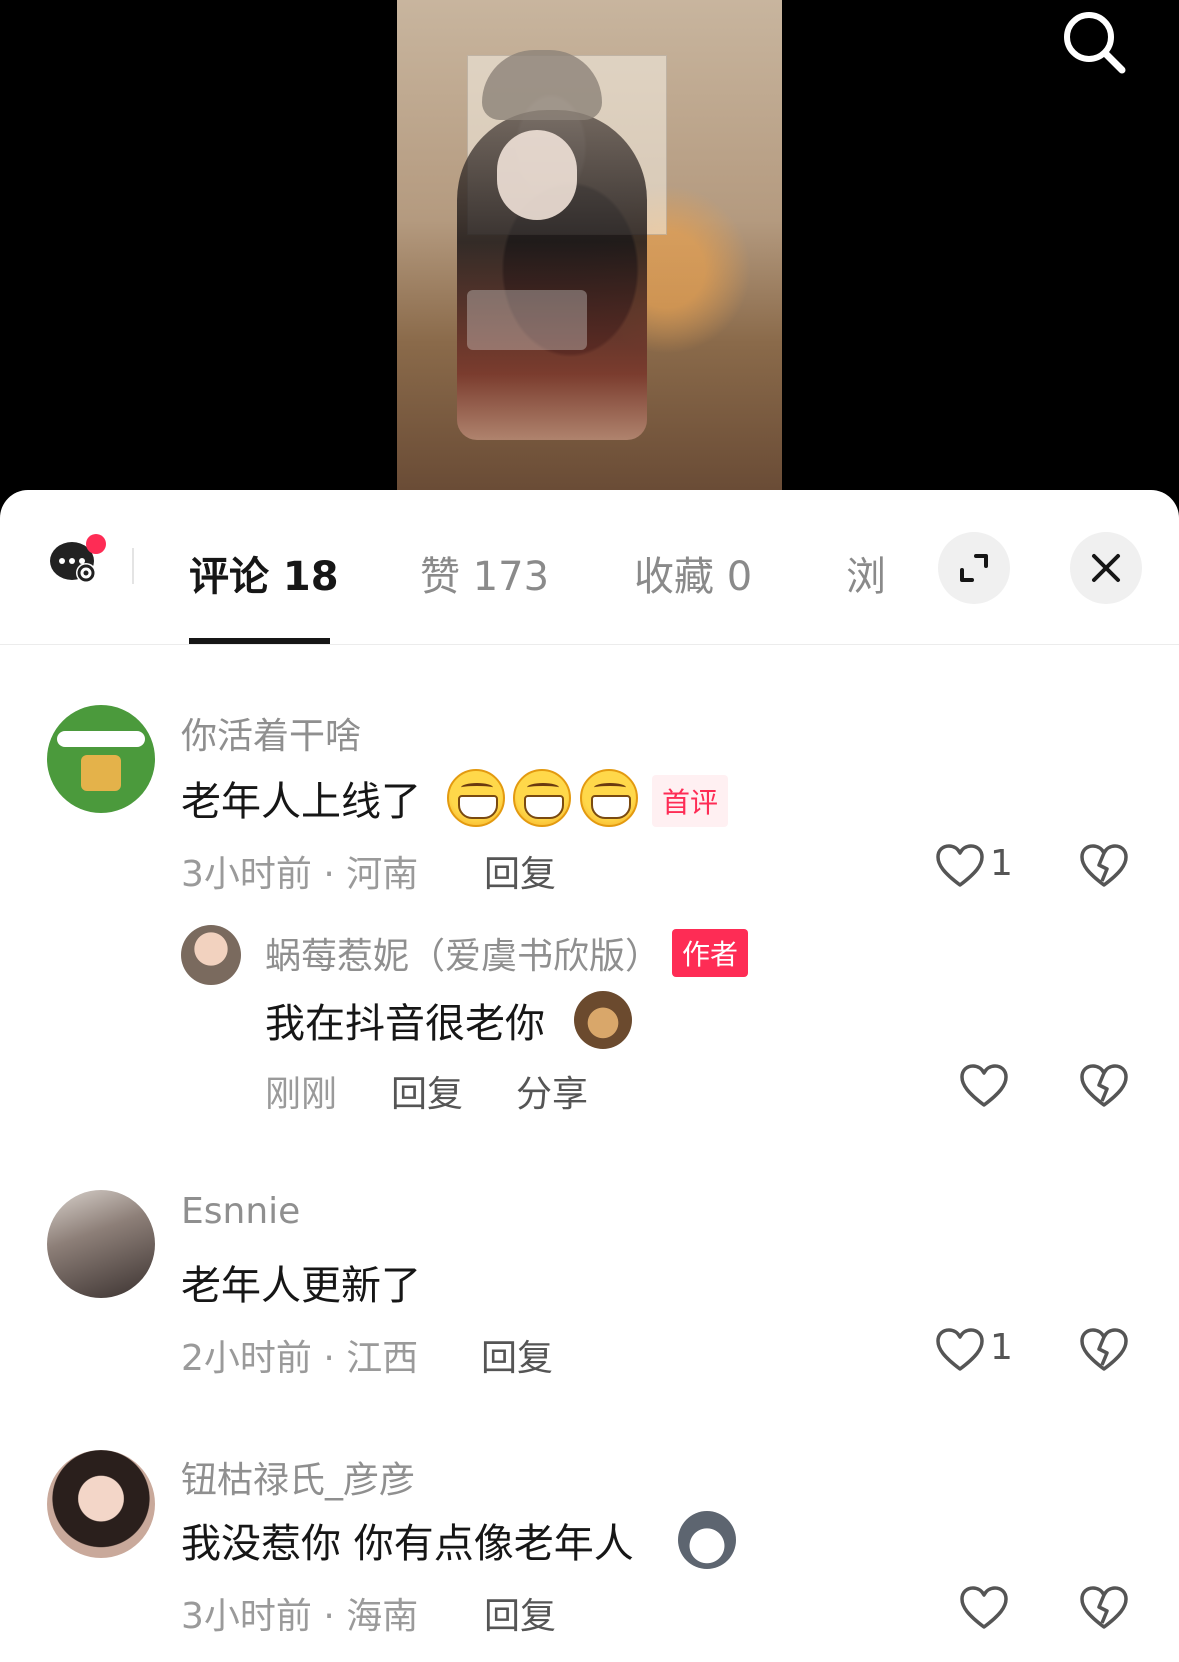  I want to click on comment-author: 你活着干啥, so click(271, 733).